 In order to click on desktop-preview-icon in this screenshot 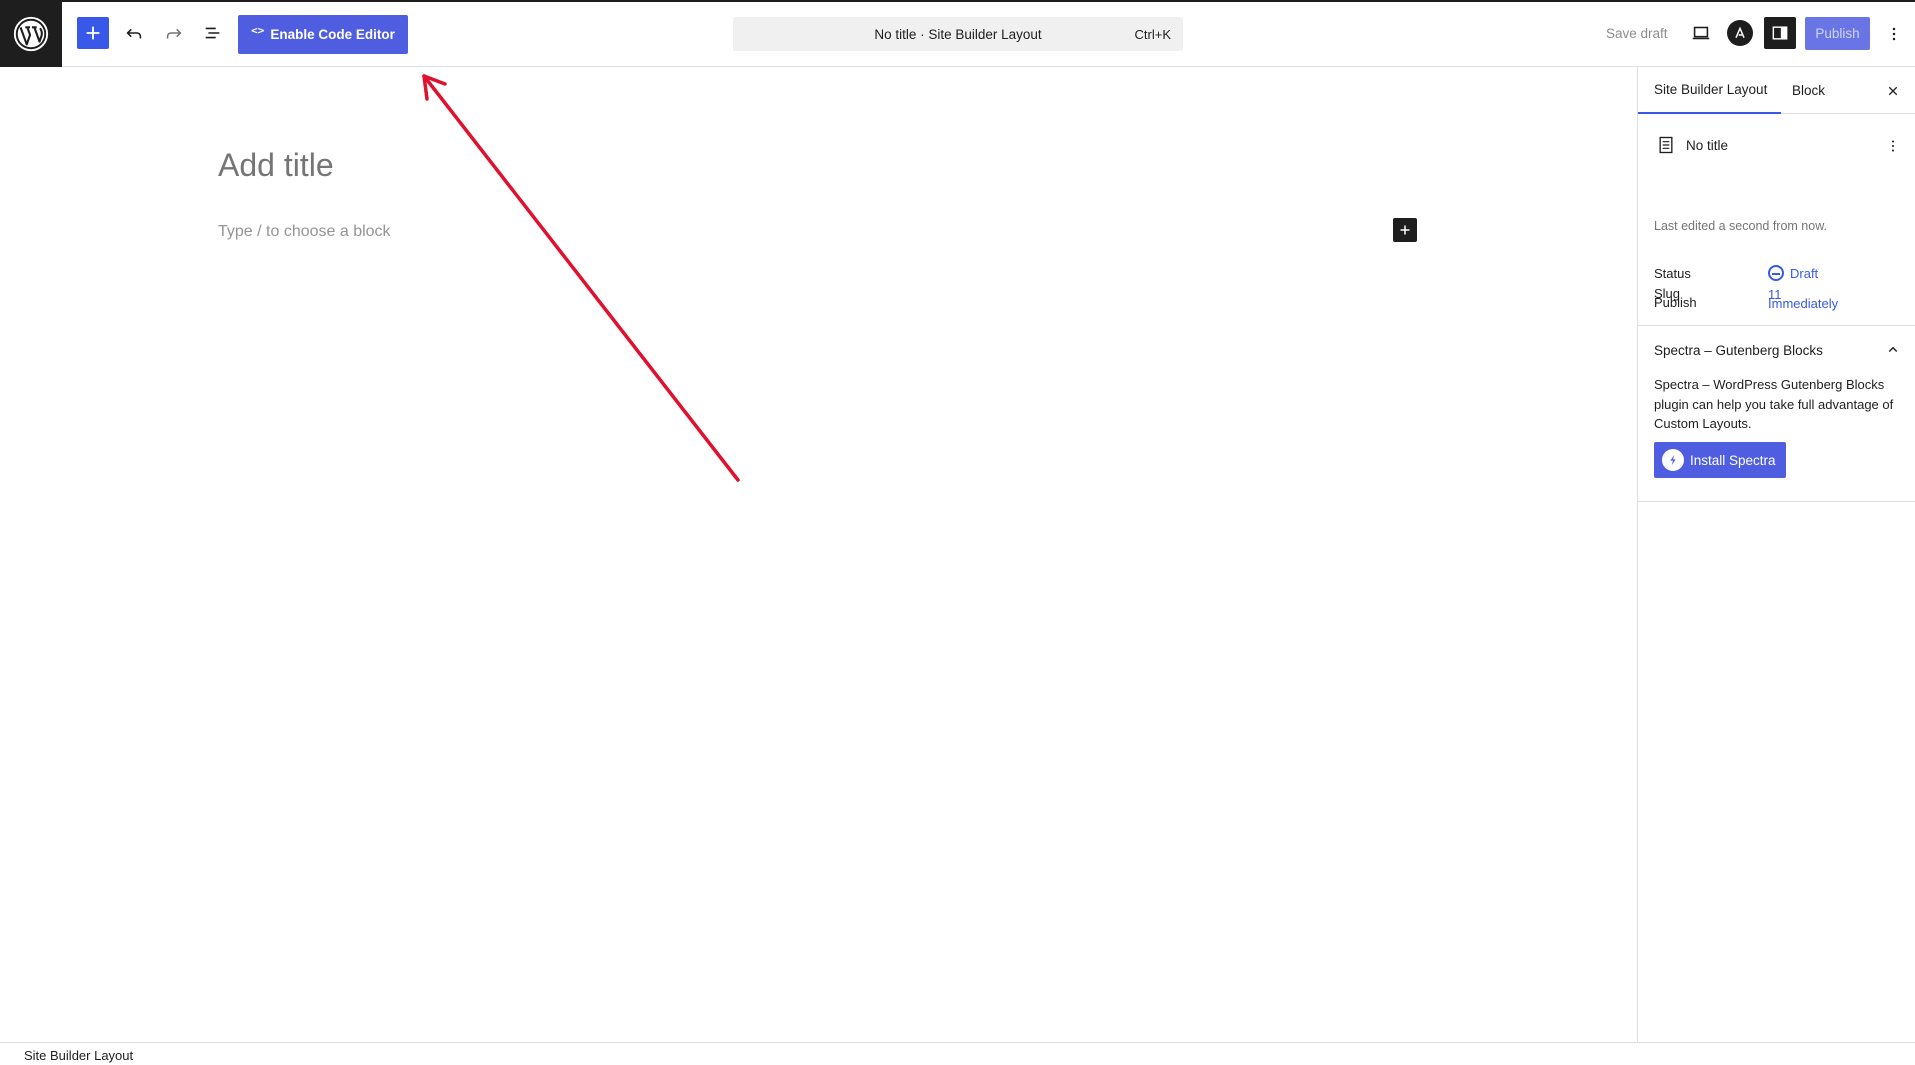, I will do `click(1701, 33)`.